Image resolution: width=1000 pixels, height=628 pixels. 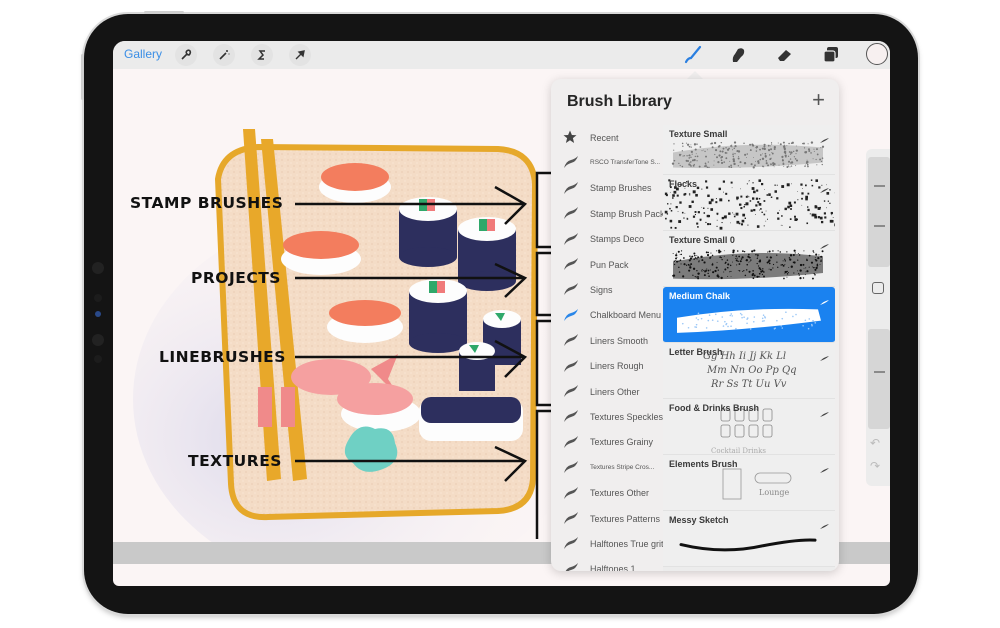 What do you see at coordinates (739, 55) in the screenshot?
I see `smudge-finger-icon` at bounding box center [739, 55].